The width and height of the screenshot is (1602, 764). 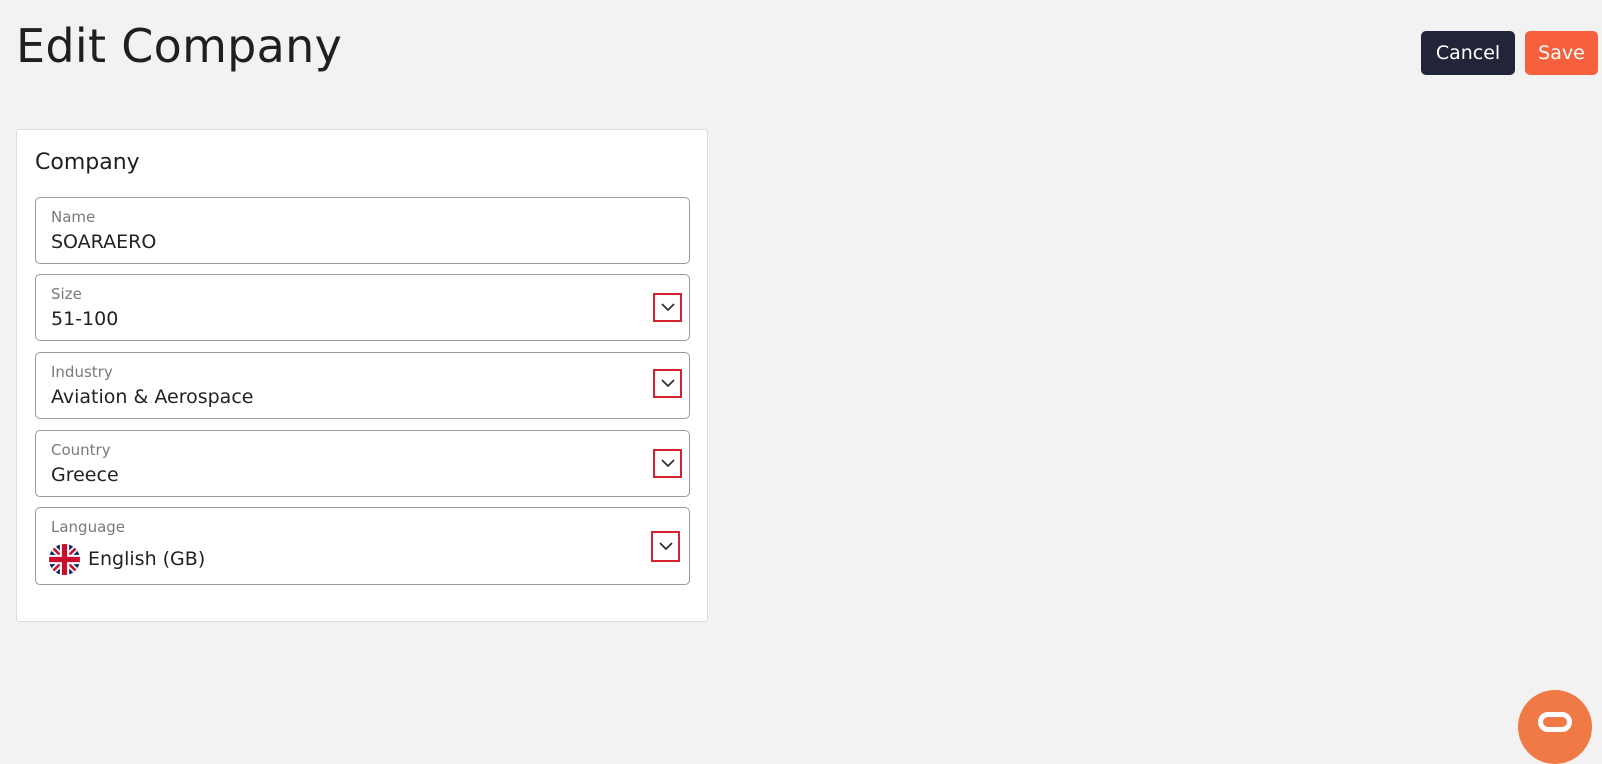 I want to click on industry-label: Industry, so click(x=82, y=372).